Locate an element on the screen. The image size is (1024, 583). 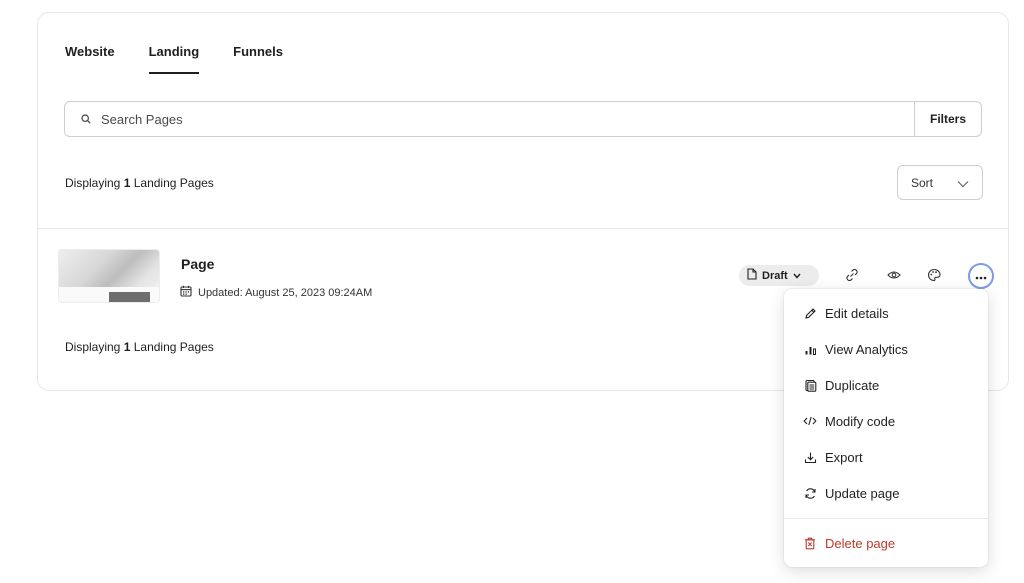
analytics-icon is located at coordinates (810, 349).